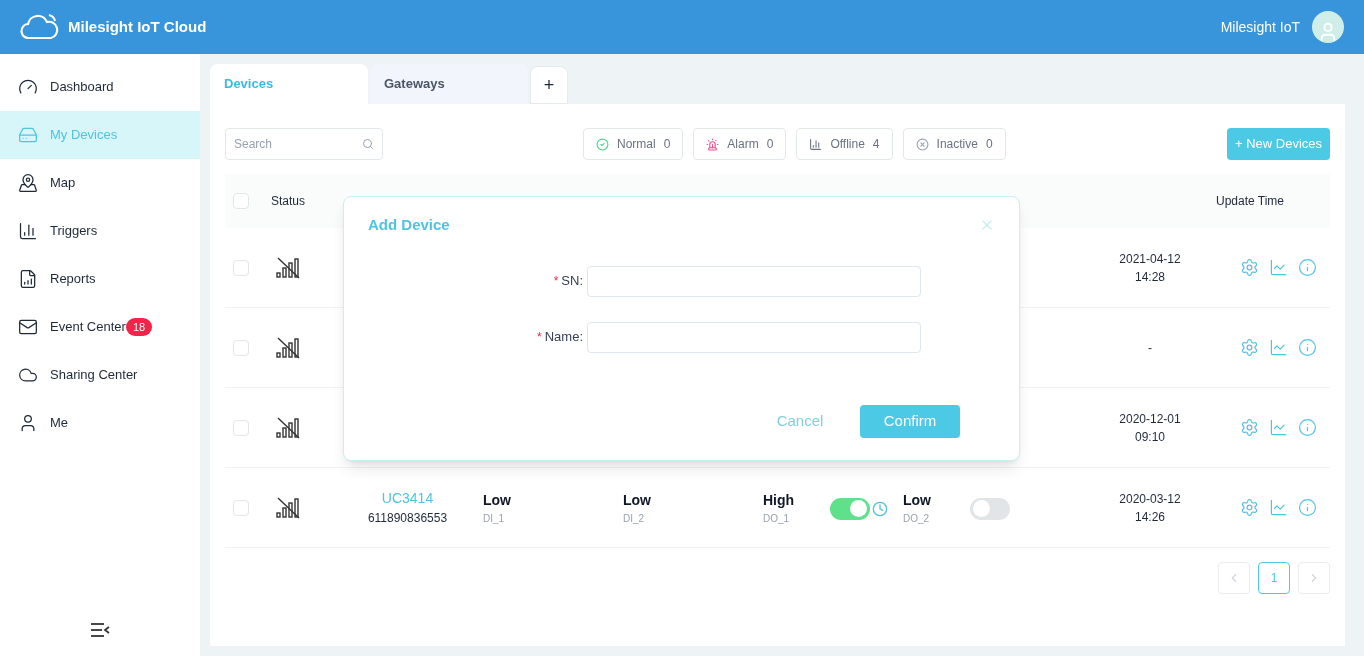 The height and width of the screenshot is (656, 1364). I want to click on app-title: Milesight IoT Cloud, so click(137, 26).